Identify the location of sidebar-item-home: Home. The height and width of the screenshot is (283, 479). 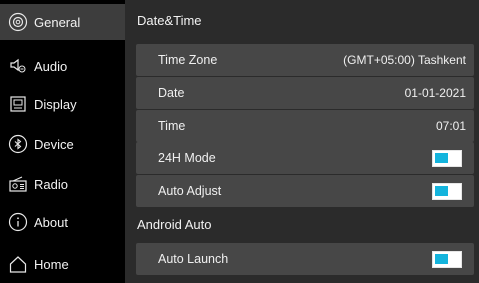
(62, 264).